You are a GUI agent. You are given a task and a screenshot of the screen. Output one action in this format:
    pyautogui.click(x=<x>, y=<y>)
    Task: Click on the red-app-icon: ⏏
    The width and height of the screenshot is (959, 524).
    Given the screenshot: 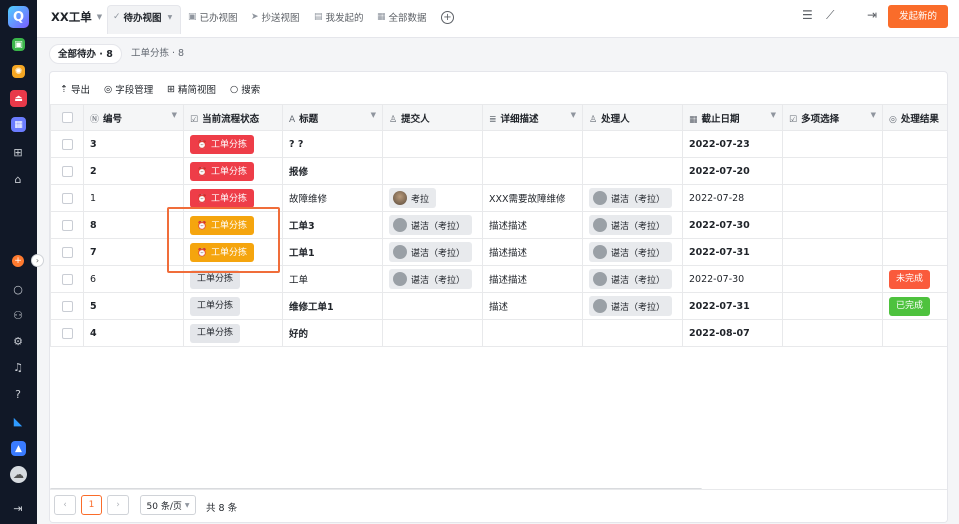 What is the action you would take?
    pyautogui.click(x=18, y=98)
    